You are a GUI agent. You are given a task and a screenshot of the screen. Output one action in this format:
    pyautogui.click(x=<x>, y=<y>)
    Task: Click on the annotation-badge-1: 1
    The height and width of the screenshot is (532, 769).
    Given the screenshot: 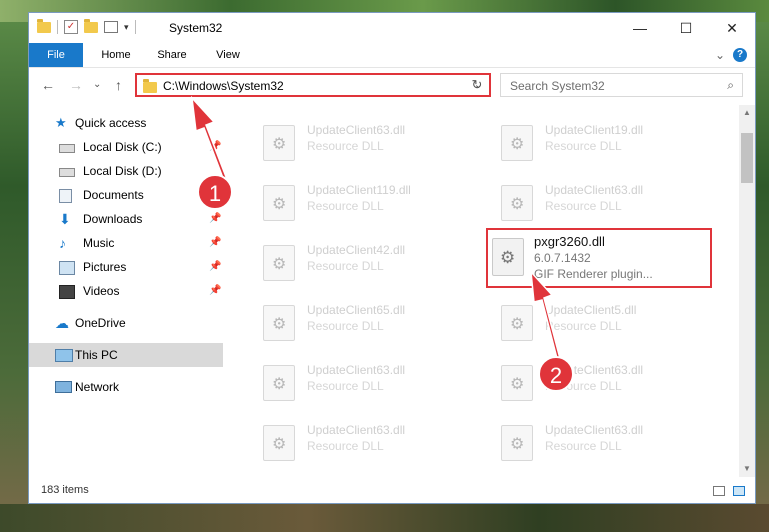 What is the action you would take?
    pyautogui.click(x=215, y=192)
    